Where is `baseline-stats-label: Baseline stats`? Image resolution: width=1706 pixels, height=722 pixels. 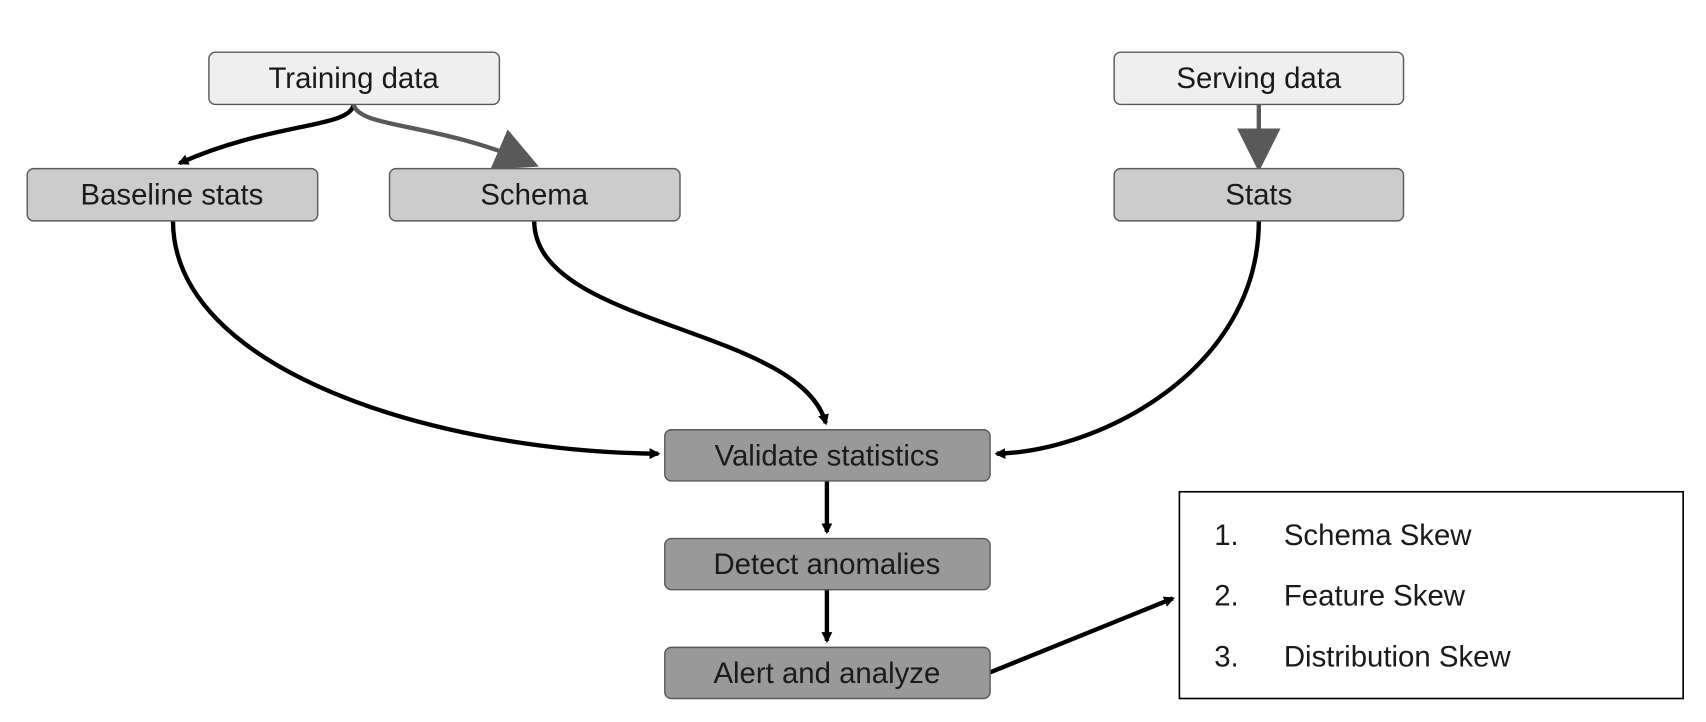 baseline-stats-label: Baseline stats is located at coordinates (172, 194).